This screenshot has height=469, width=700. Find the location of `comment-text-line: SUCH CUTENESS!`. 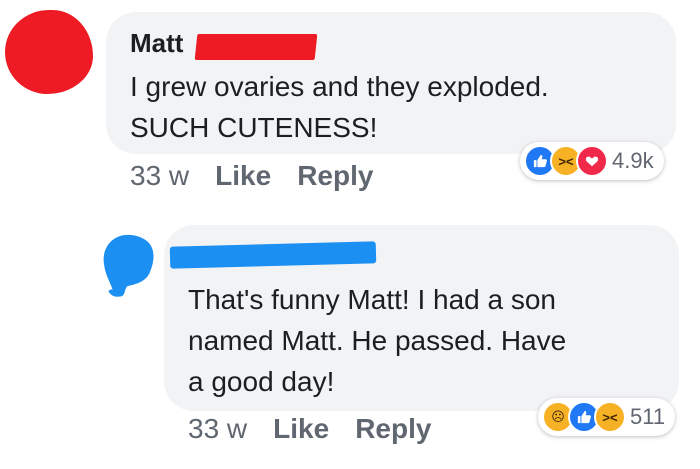

comment-text-line: SUCH CUTENESS! is located at coordinates (254, 127).